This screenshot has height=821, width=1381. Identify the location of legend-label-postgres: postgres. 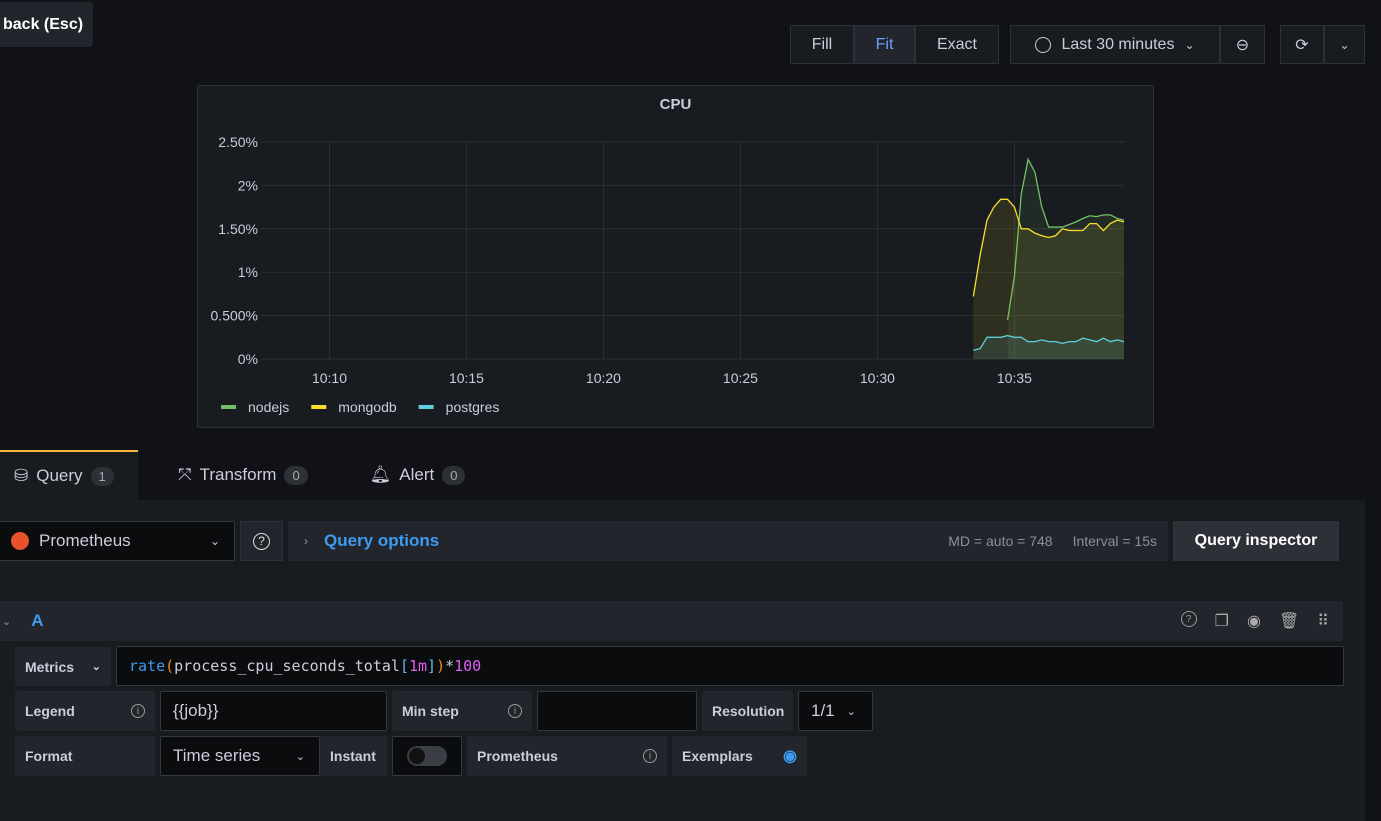
(473, 407).